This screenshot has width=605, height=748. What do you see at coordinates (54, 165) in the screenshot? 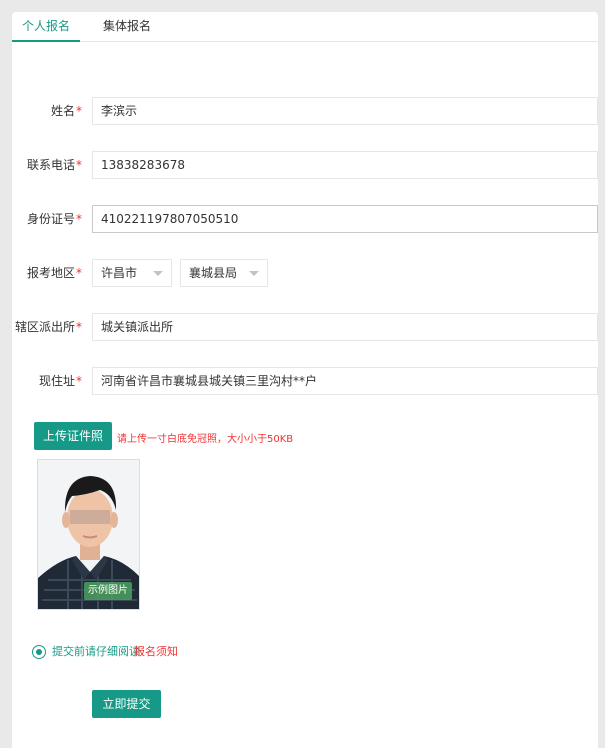
I see `phone-label: 联系电话*` at bounding box center [54, 165].